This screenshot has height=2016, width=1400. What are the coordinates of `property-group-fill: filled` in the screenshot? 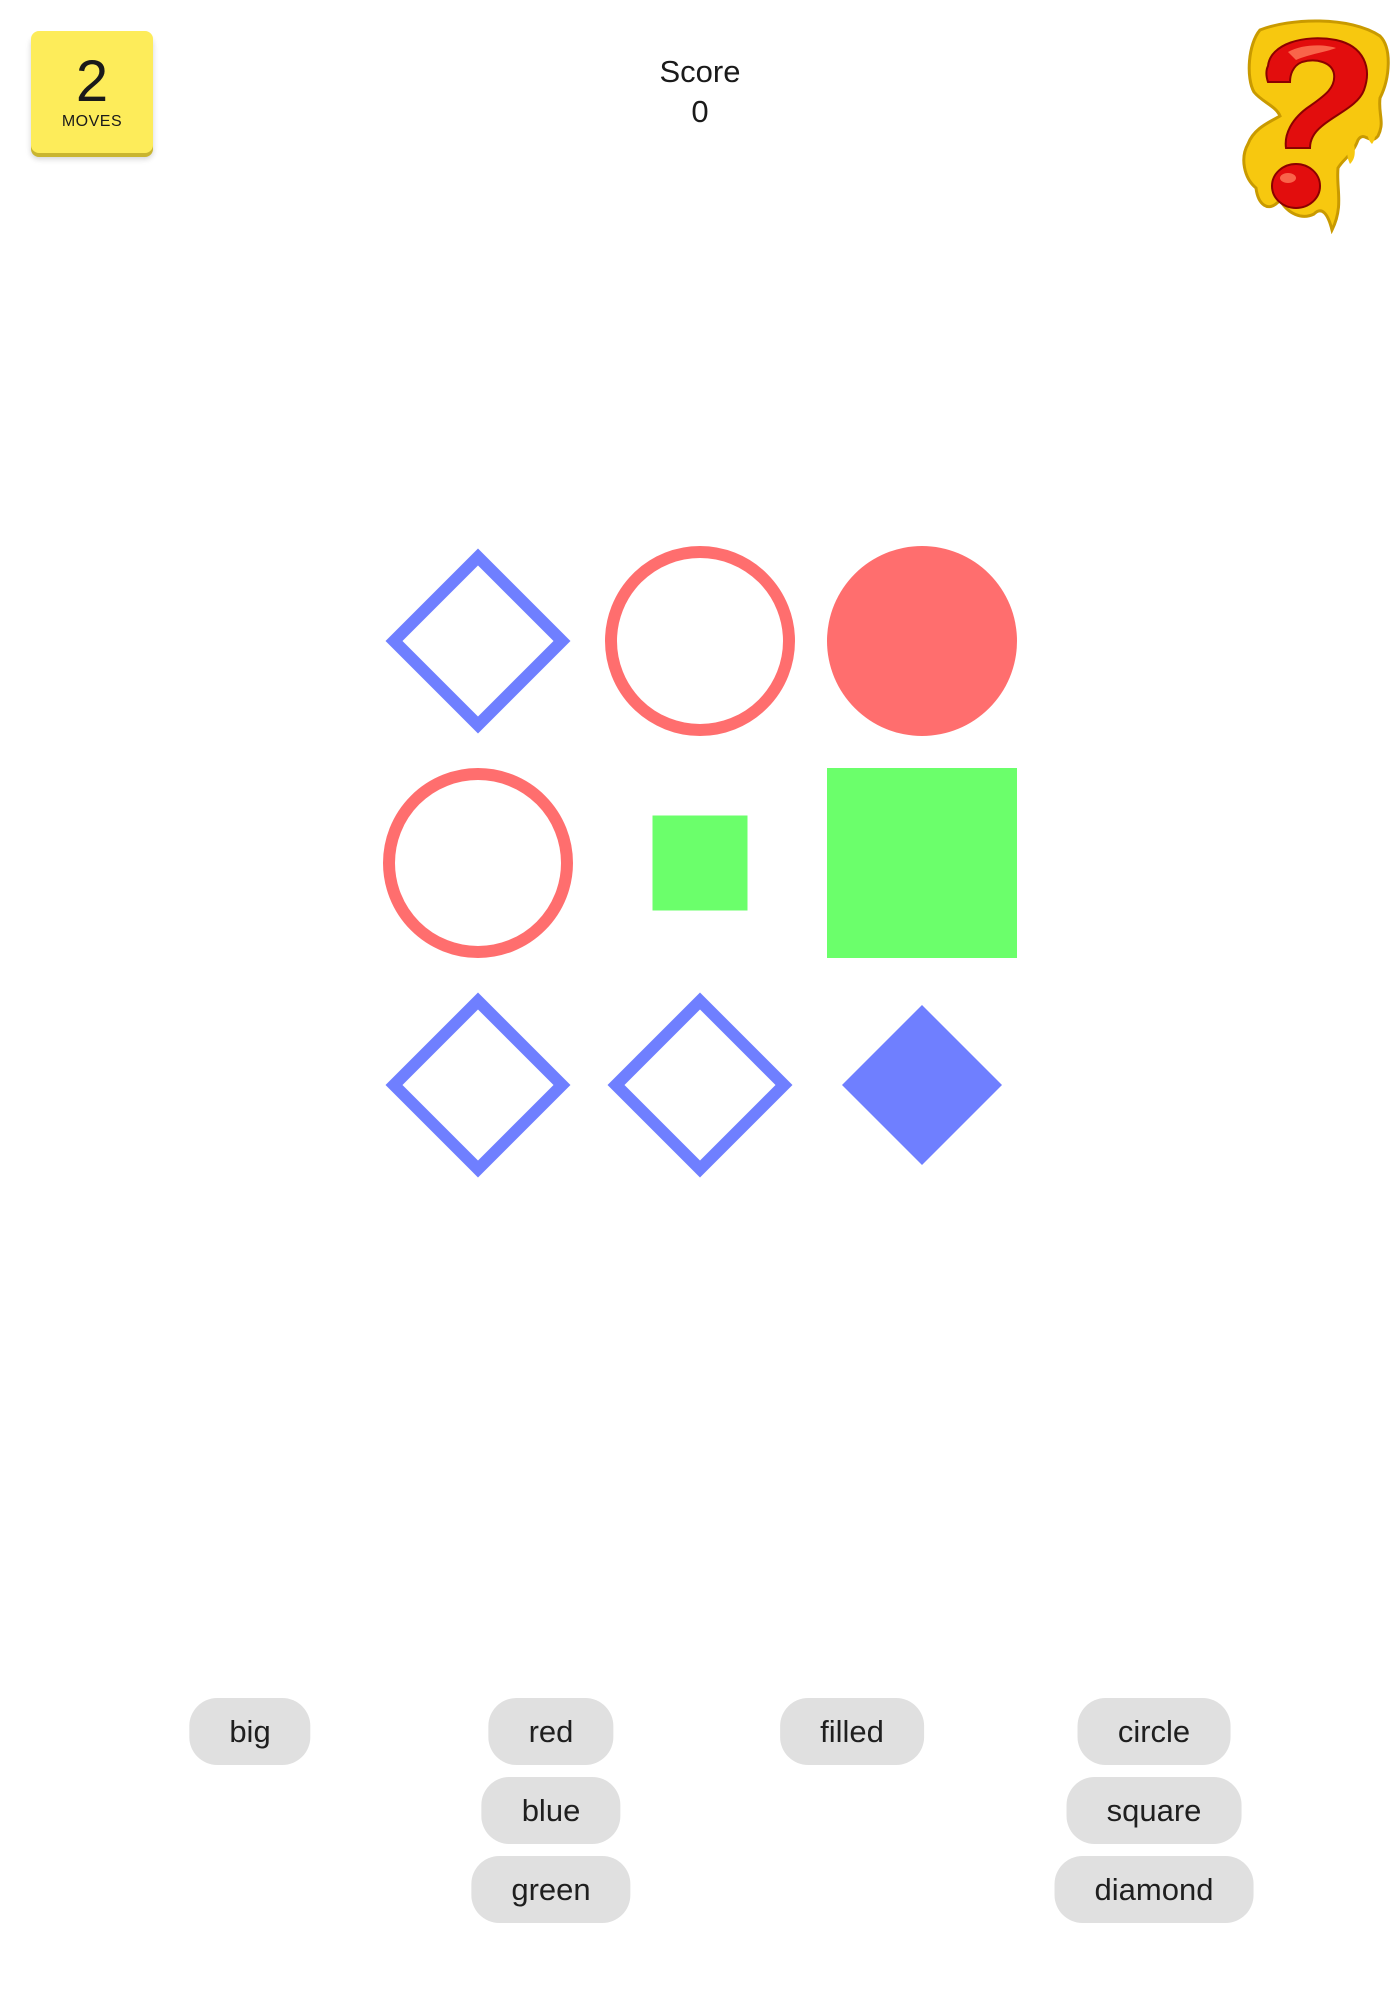 It's located at (852, 1731).